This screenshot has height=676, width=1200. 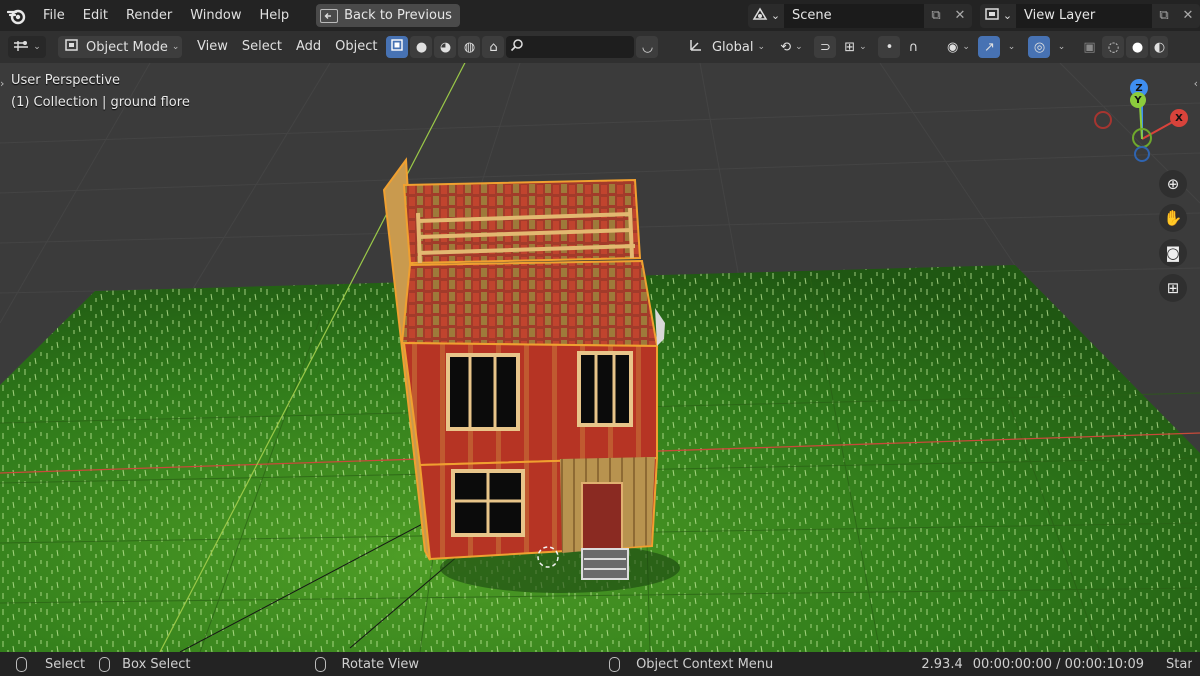 I want to click on delete-view-layer-button: ✕, so click(x=1188, y=15).